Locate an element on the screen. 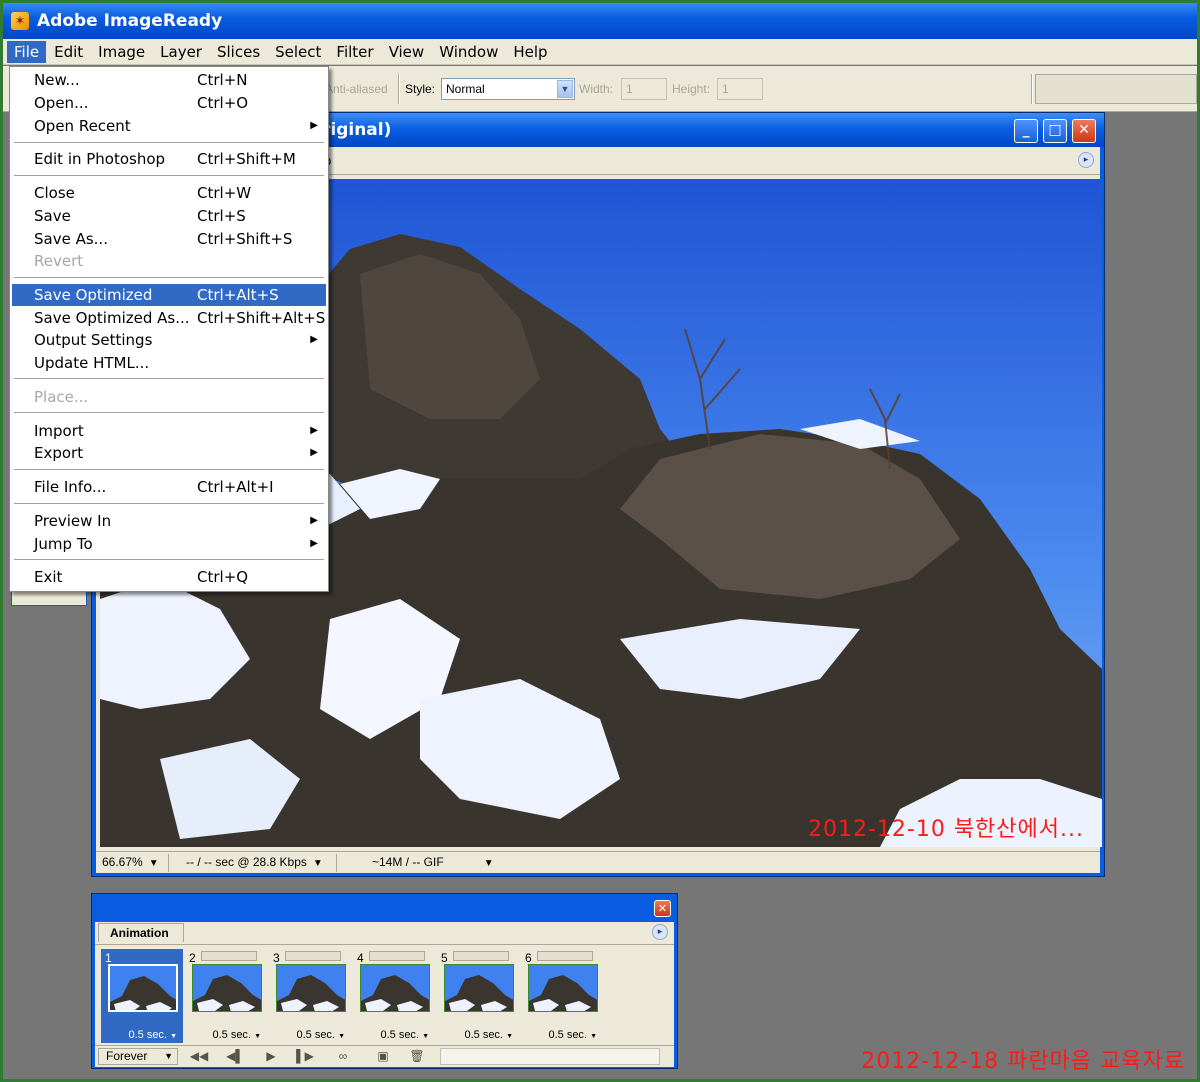 The image size is (1200, 1082). menu-item-label: Export is located at coordinates (59, 453).